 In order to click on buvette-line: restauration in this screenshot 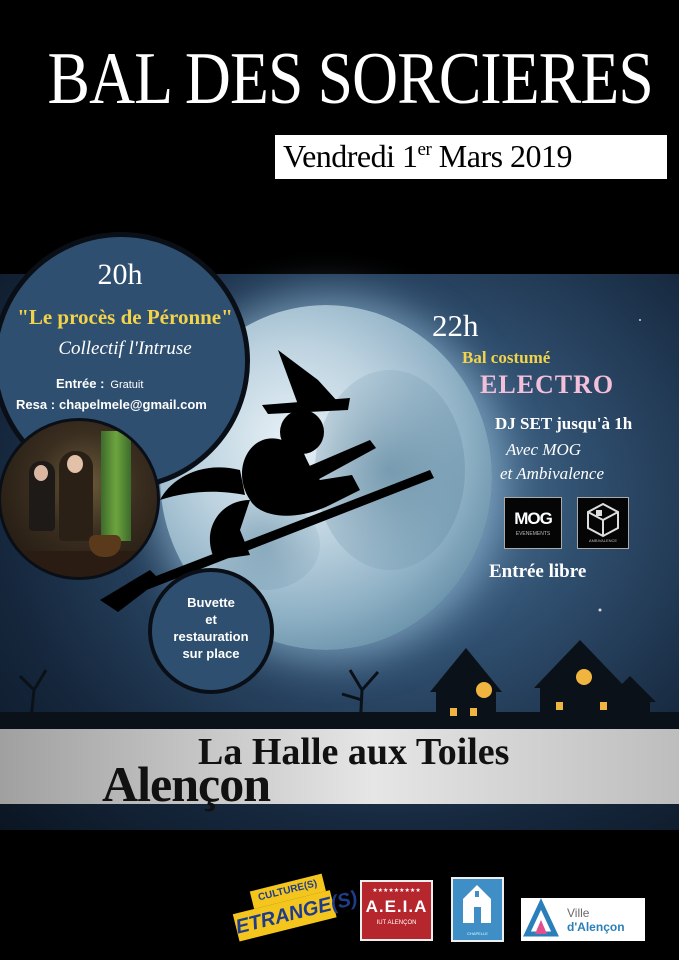, I will do `click(211, 636)`.